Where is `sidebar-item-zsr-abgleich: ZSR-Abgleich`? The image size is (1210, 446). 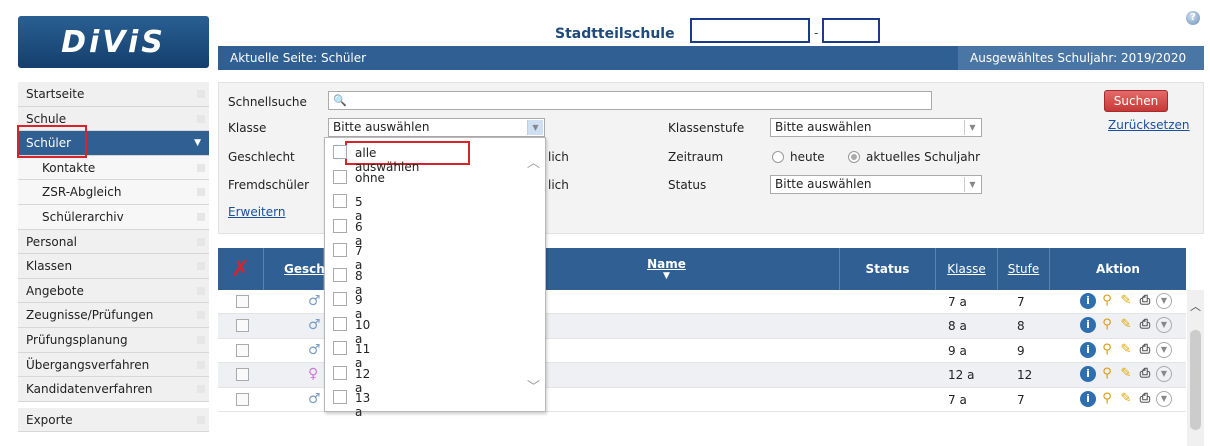 sidebar-item-zsr-abgleich: ZSR-Abgleich is located at coordinates (113, 192).